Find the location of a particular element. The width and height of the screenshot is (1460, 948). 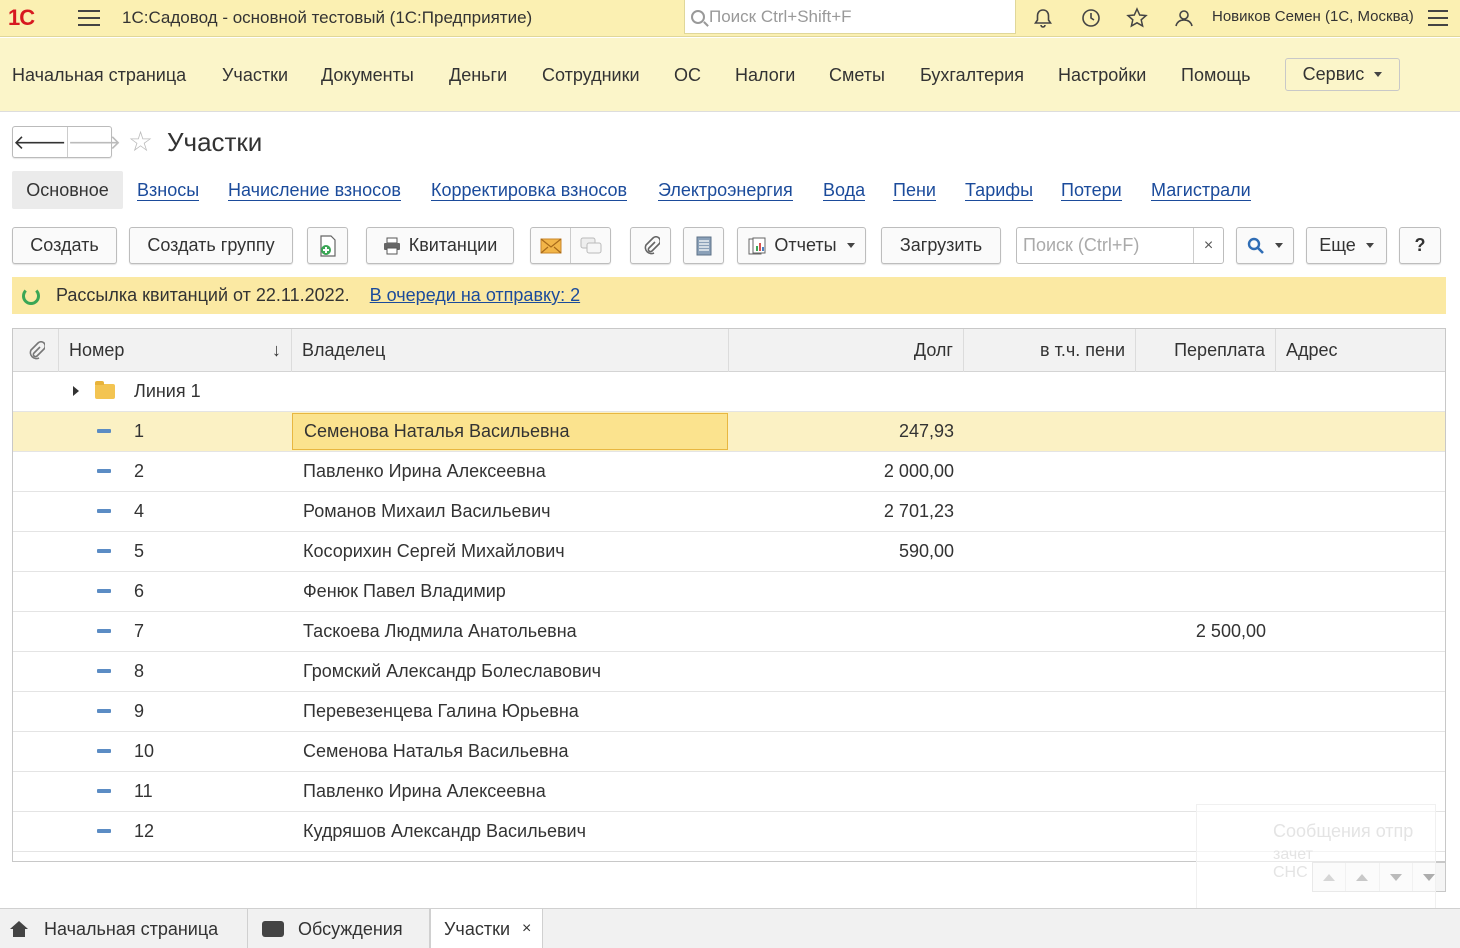

section-help: Помощь is located at coordinates (1216, 75).